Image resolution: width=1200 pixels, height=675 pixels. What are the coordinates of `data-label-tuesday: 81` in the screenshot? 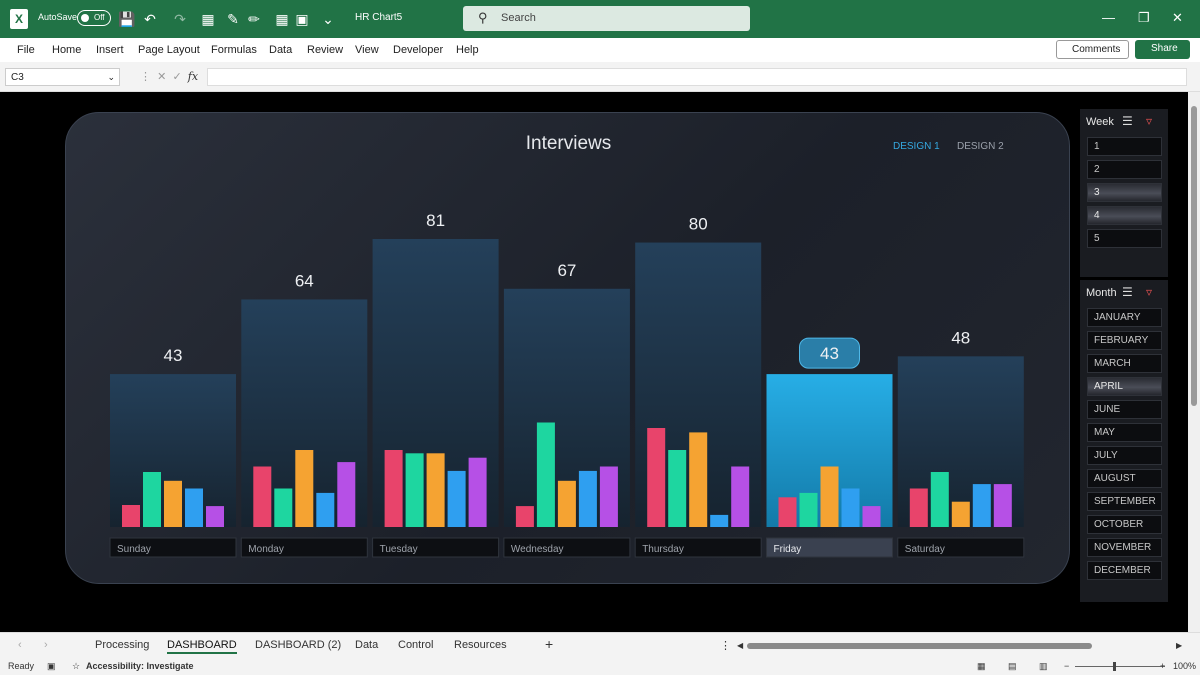 It's located at (435, 220).